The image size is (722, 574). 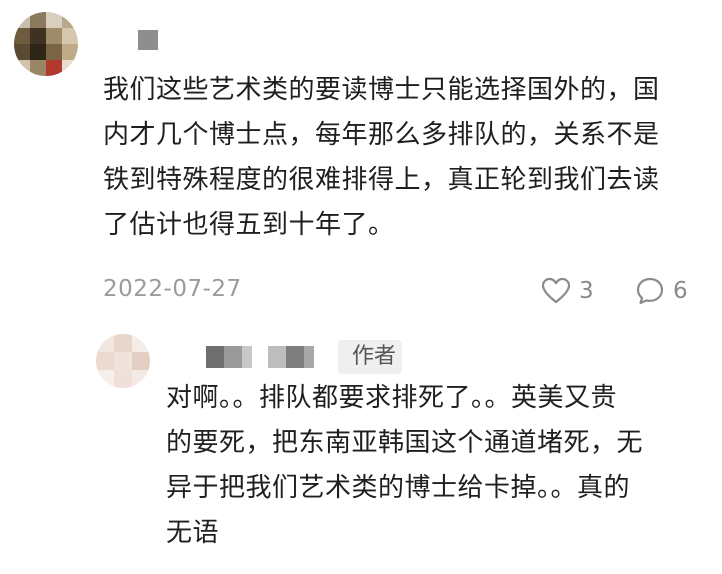 I want to click on comment-date: 2022-07-27, so click(x=172, y=289).